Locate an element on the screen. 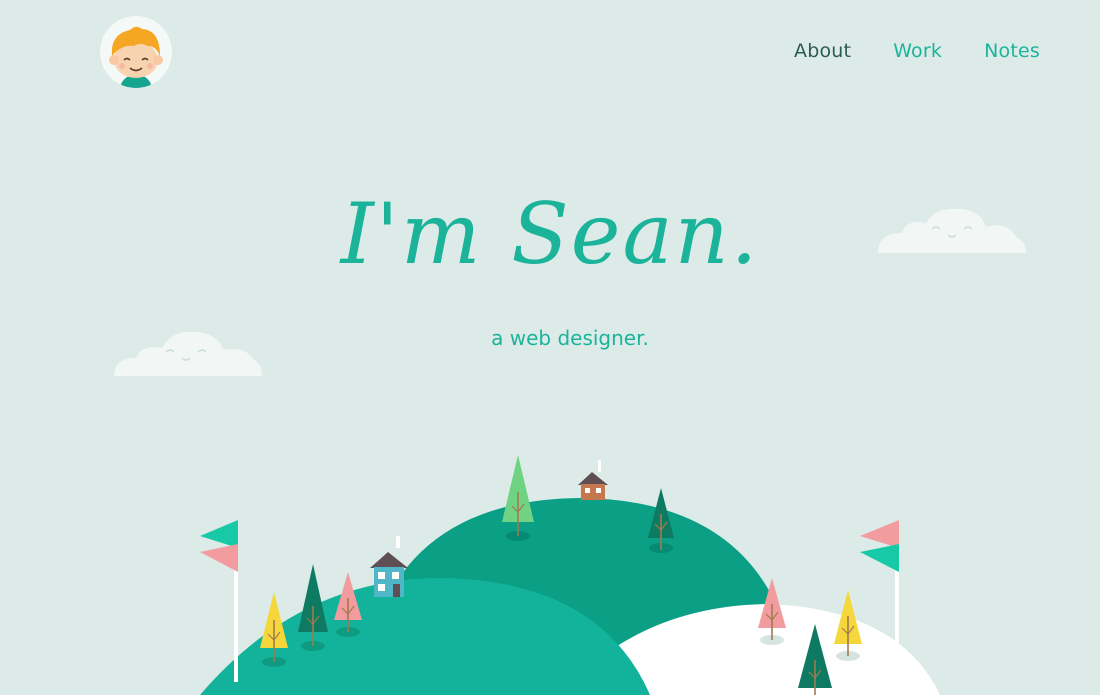 Image resolution: width=1100 pixels, height=695 pixels. flag-icon is located at coordinates (219, 601).